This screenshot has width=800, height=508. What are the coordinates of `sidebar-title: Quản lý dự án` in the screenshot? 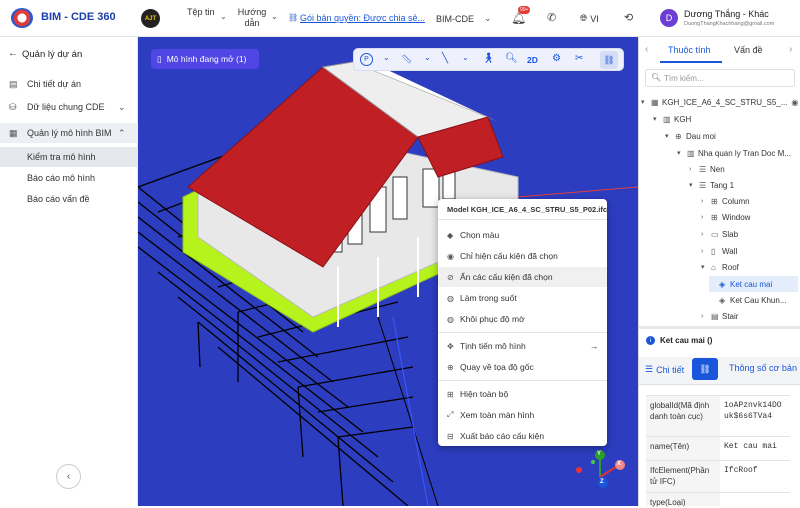 It's located at (52, 54).